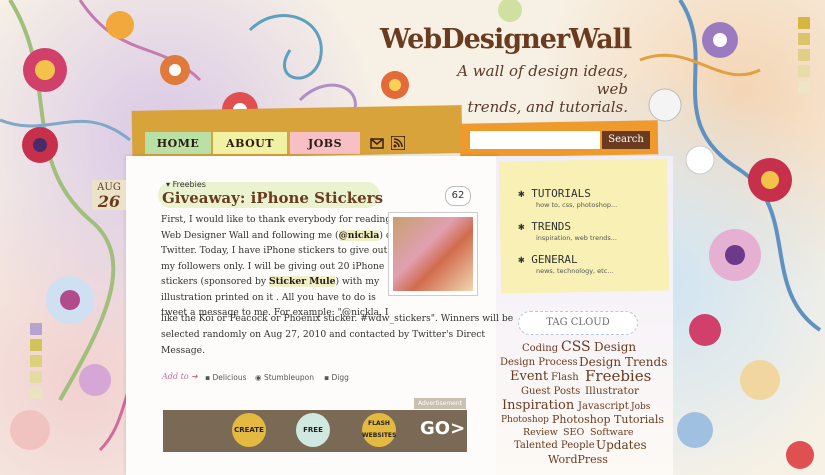 The height and width of the screenshot is (475, 825). I want to click on site-logo: WebDesignerWall, so click(506, 39).